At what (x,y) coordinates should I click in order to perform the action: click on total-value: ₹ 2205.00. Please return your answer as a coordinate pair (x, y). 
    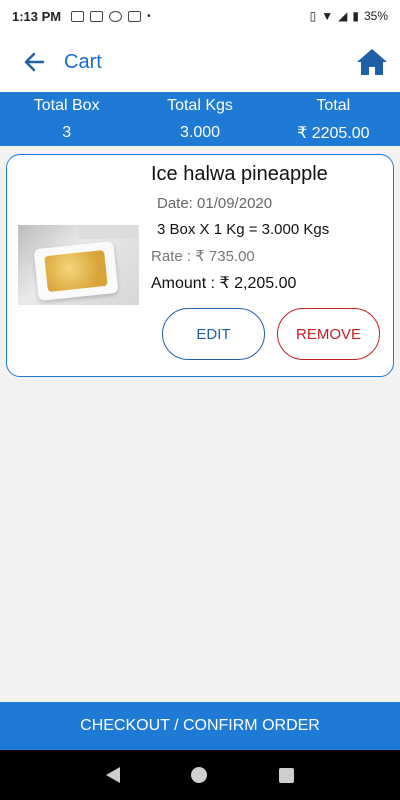
    Looking at the image, I should click on (333, 133).